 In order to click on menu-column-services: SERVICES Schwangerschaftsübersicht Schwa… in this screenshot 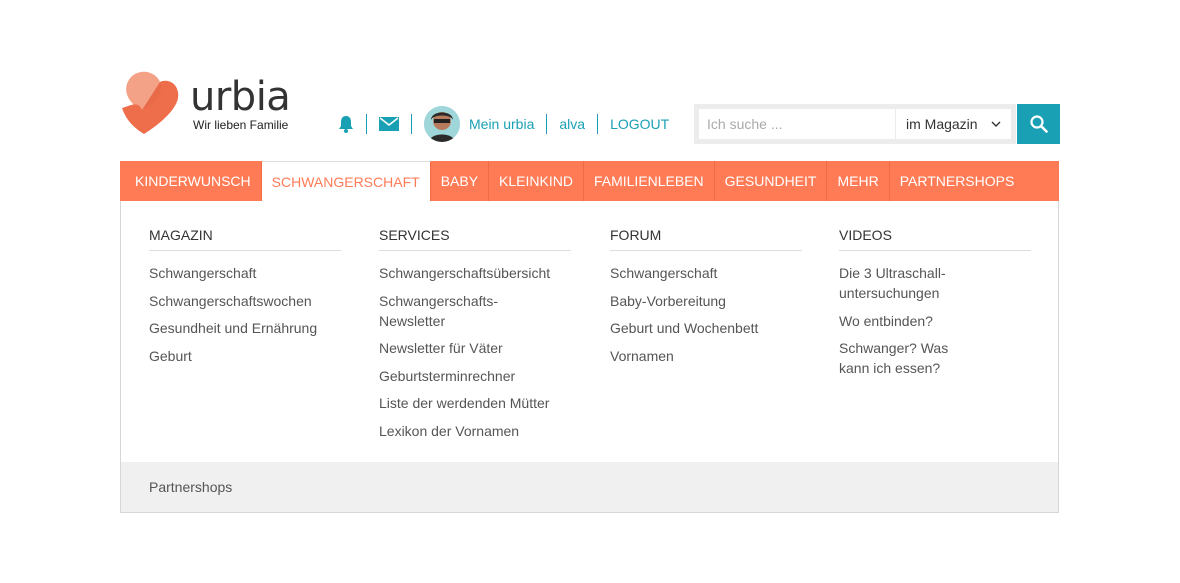, I will do `click(475, 337)`.